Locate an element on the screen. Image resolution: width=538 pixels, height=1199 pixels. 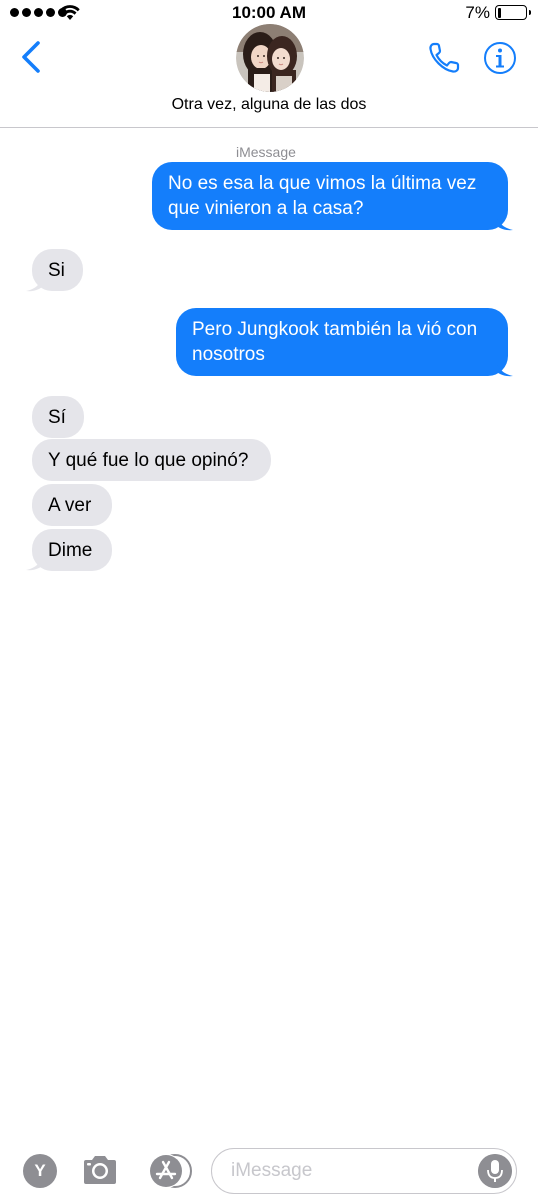
message-text: A ver is located at coordinates (70, 505).